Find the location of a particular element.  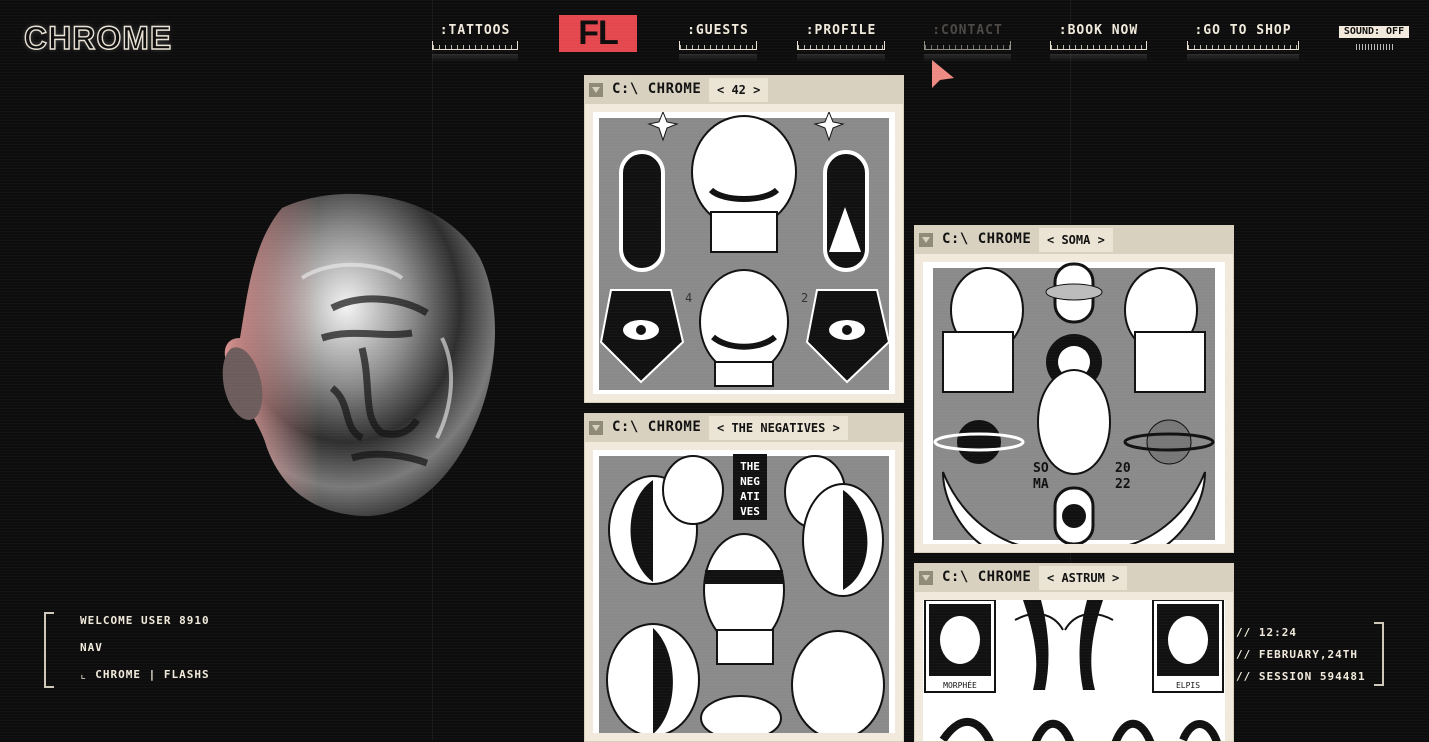

nav-go-to-shop: :GO TO SHOP is located at coordinates (1243, 42).